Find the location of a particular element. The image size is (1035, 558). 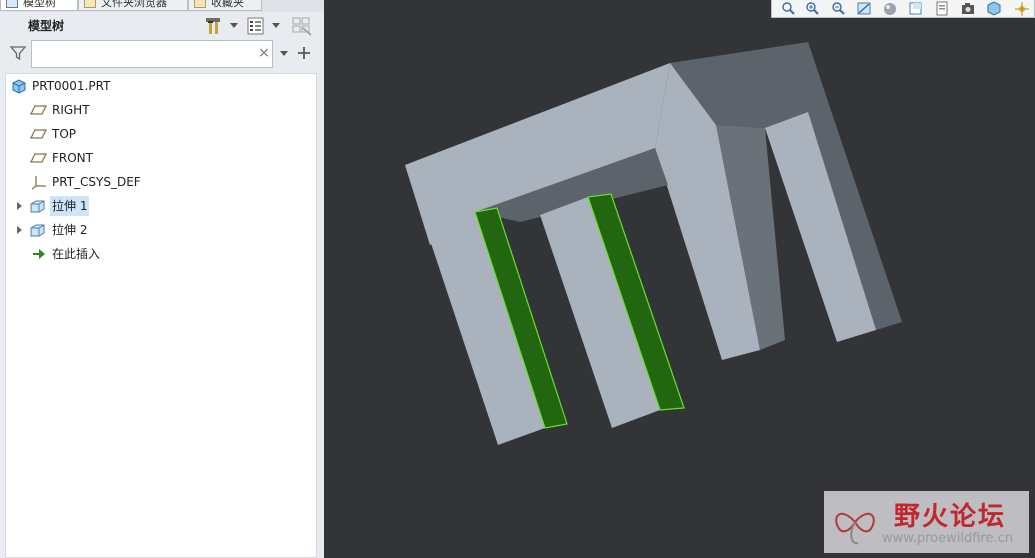

perspective-view-icon is located at coordinates (994, 8).